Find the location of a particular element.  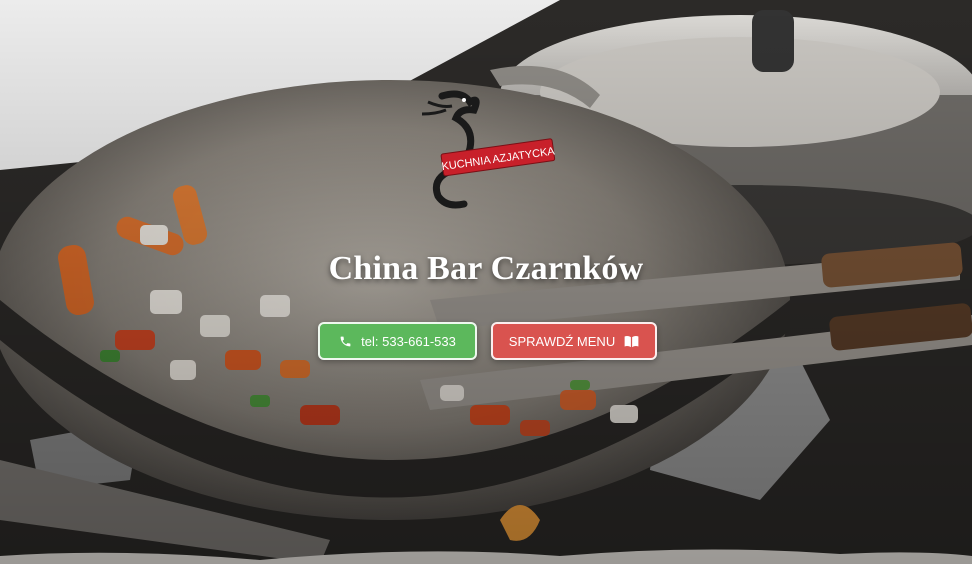

dragon-icon: KUCHNIA AZJATYCKA is located at coordinates (488, 149).